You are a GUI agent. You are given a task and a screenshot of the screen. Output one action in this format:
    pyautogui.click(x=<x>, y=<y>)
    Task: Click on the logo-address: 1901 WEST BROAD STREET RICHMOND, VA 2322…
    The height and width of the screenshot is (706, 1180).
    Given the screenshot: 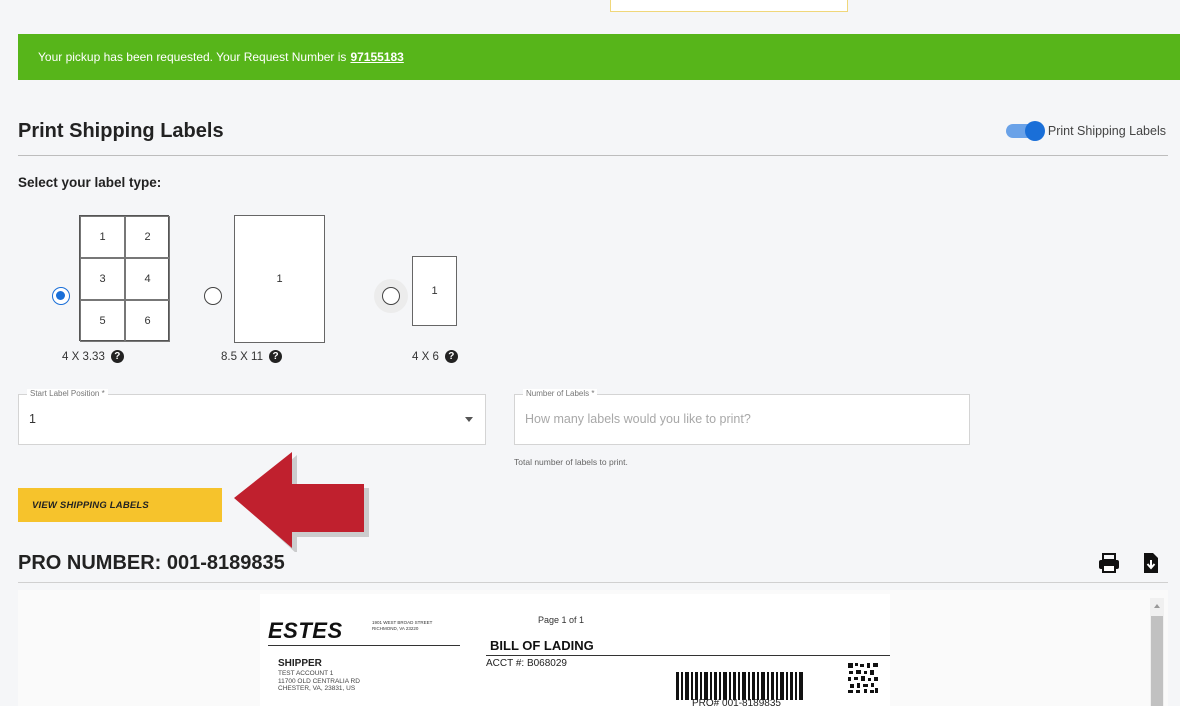 What is the action you would take?
    pyautogui.click(x=402, y=626)
    